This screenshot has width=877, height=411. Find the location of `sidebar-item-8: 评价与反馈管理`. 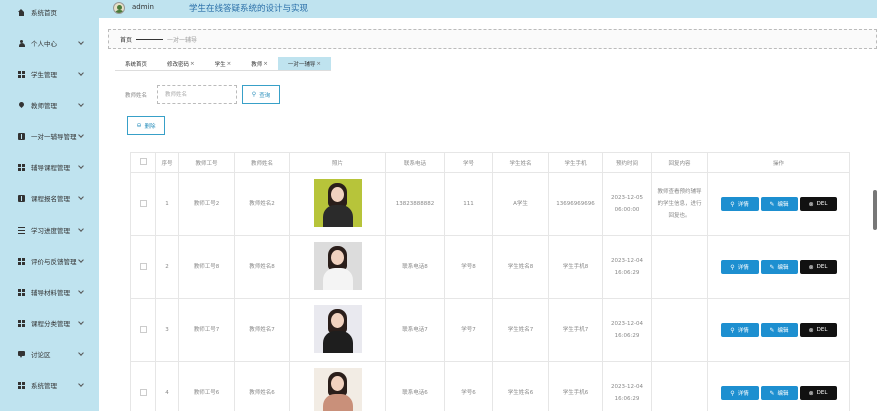

sidebar-item-8: 评价与反馈管理 is located at coordinates (49, 261).